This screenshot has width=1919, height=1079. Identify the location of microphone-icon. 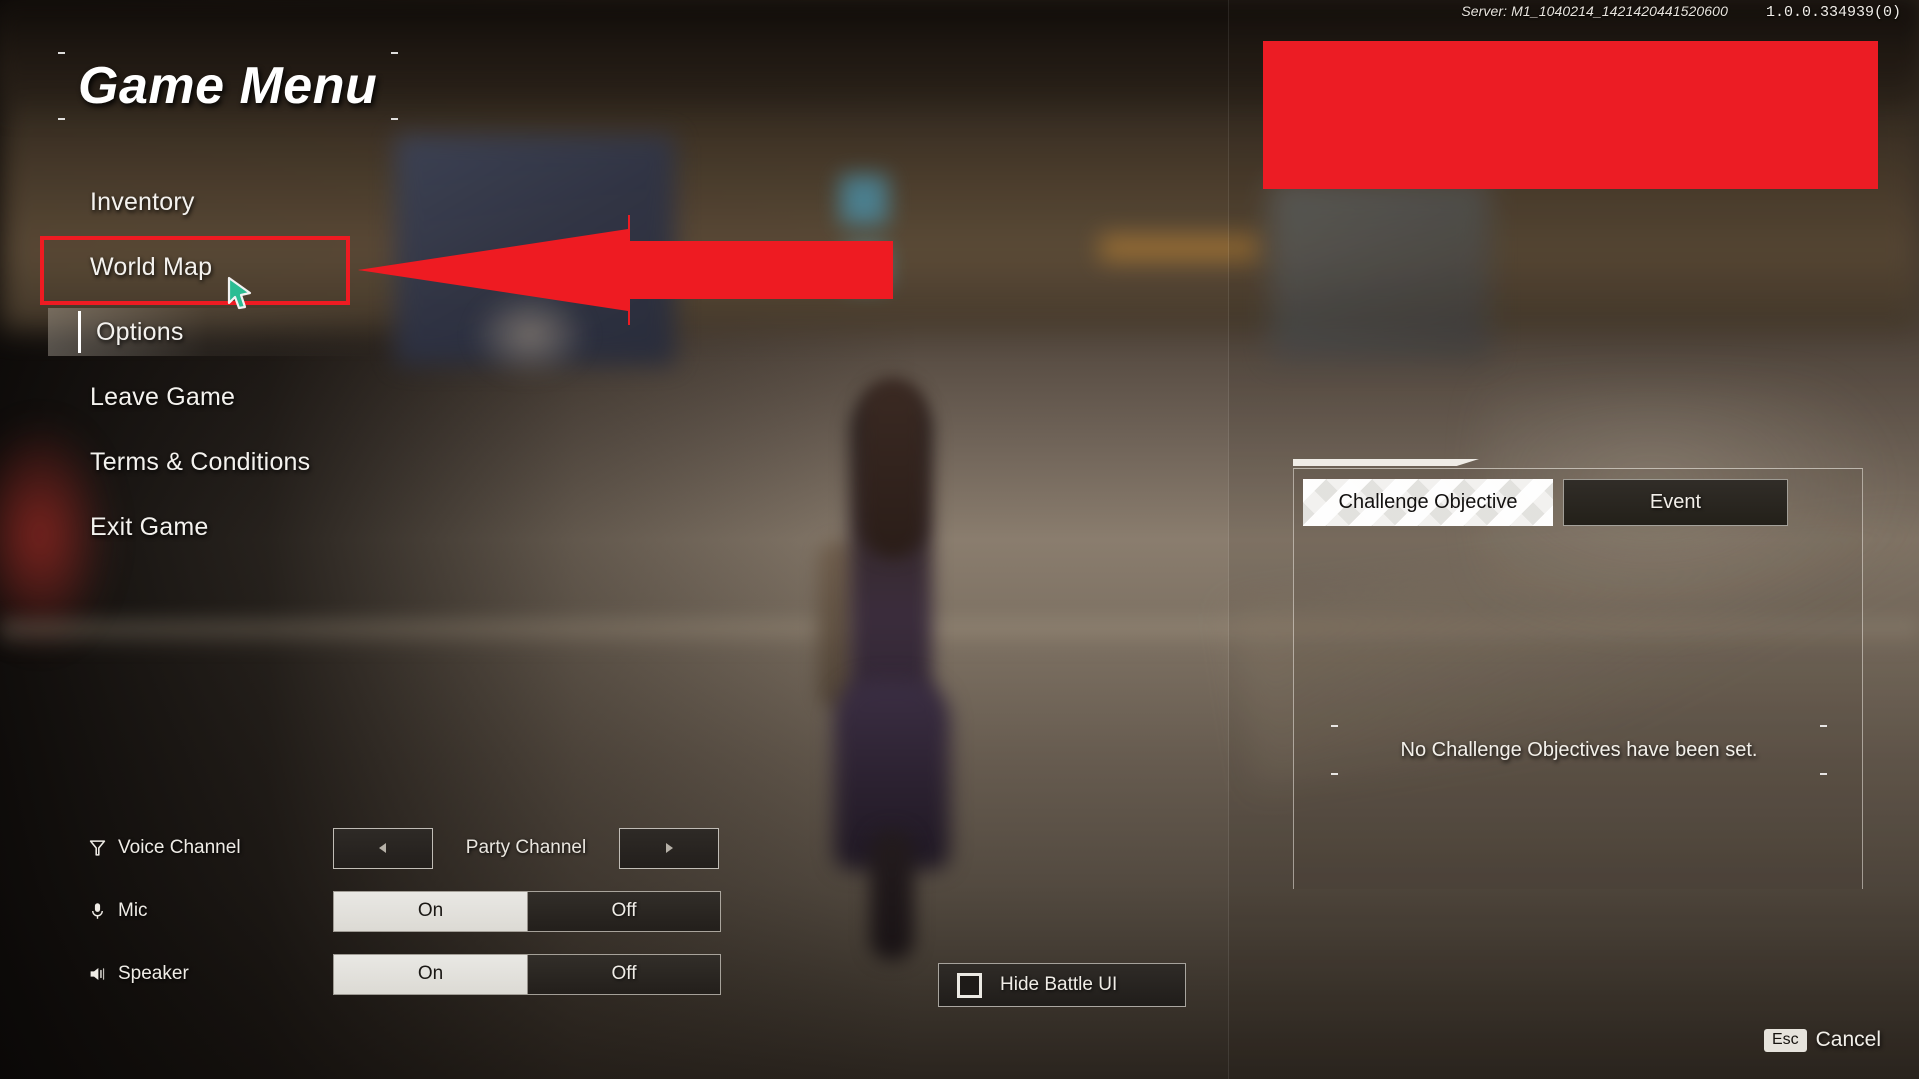
(97, 911).